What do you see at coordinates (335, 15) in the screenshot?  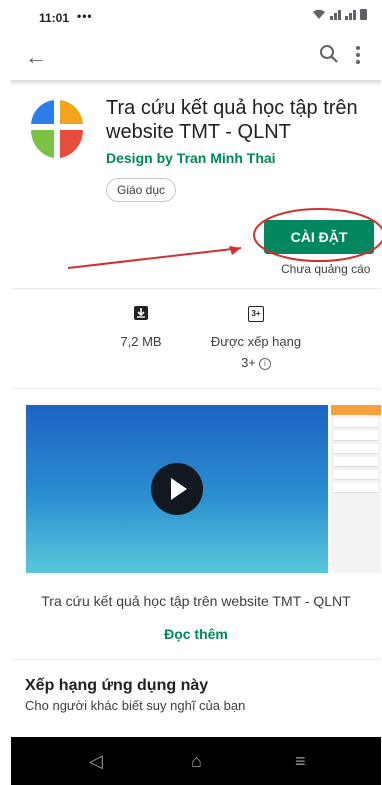 I see `signal-icon` at bounding box center [335, 15].